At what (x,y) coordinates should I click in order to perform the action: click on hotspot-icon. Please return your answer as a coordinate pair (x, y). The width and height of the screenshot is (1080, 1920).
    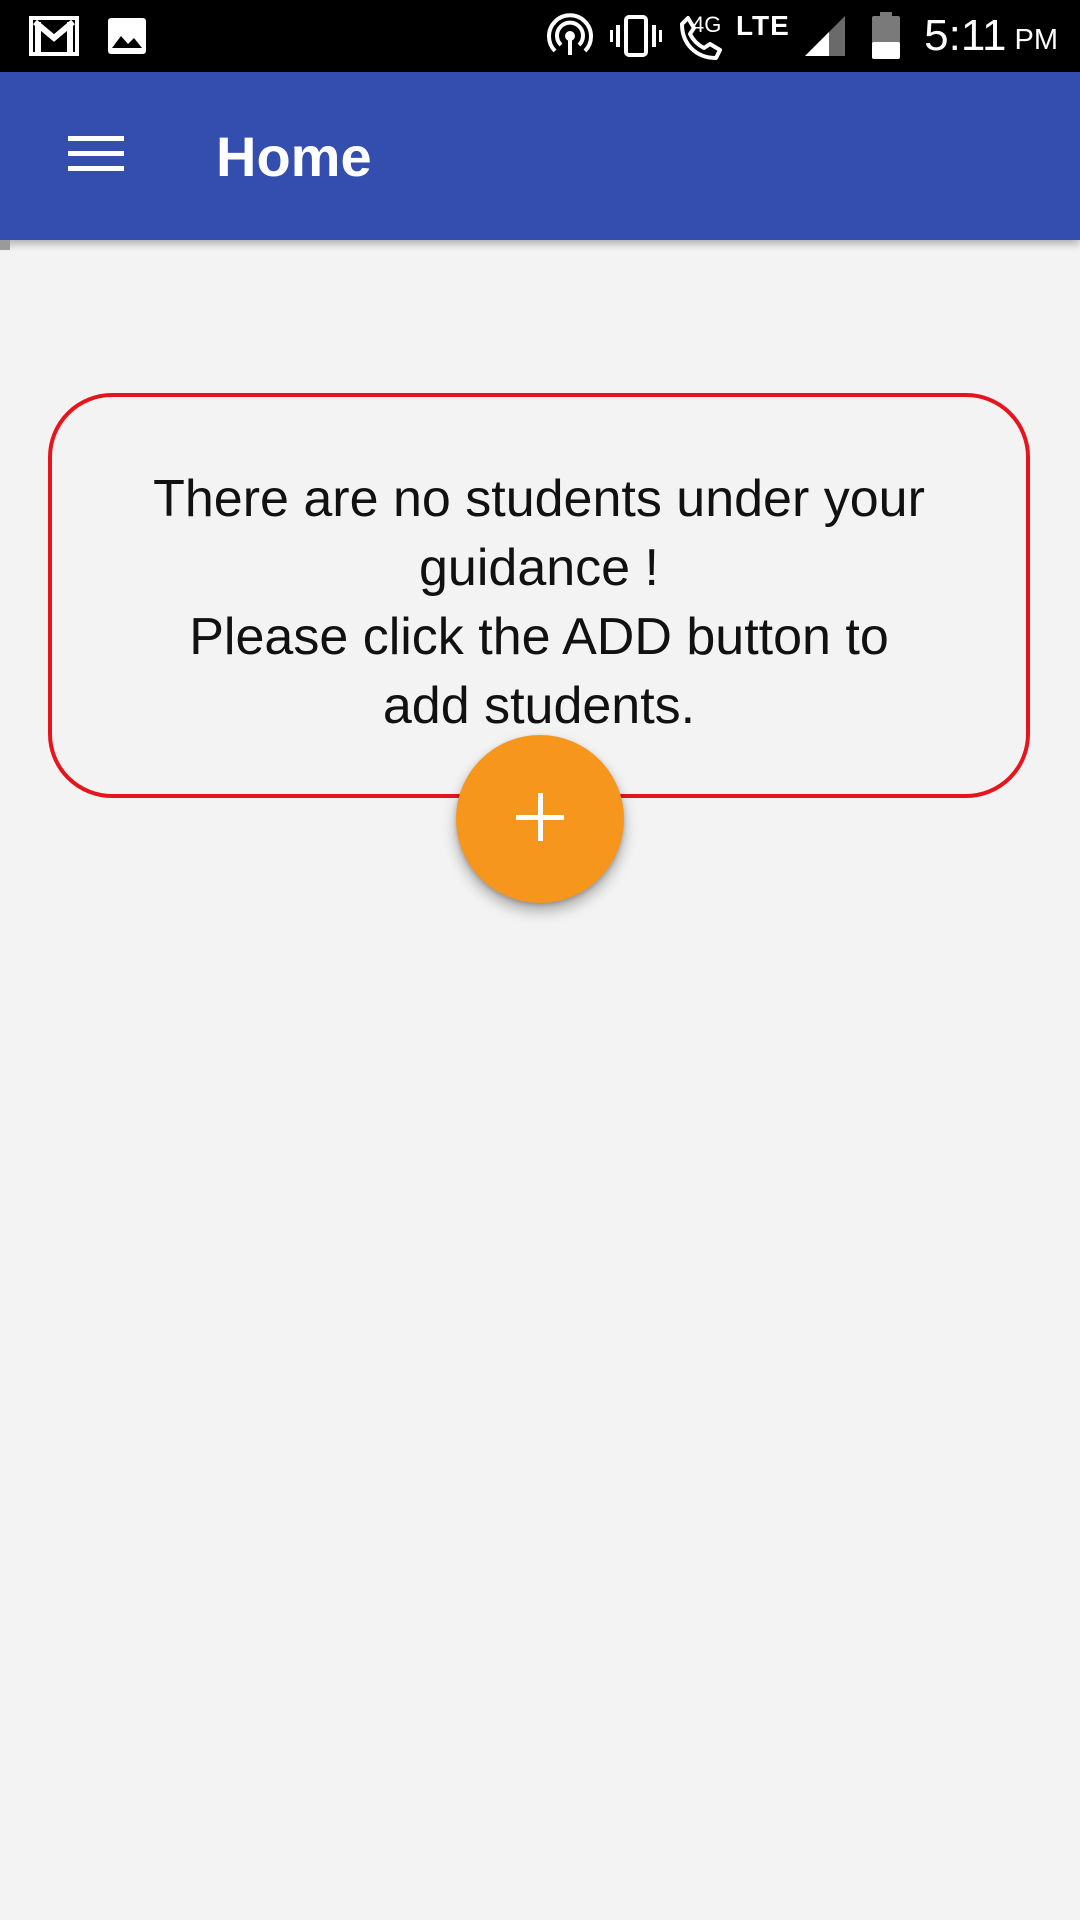
    Looking at the image, I should click on (570, 36).